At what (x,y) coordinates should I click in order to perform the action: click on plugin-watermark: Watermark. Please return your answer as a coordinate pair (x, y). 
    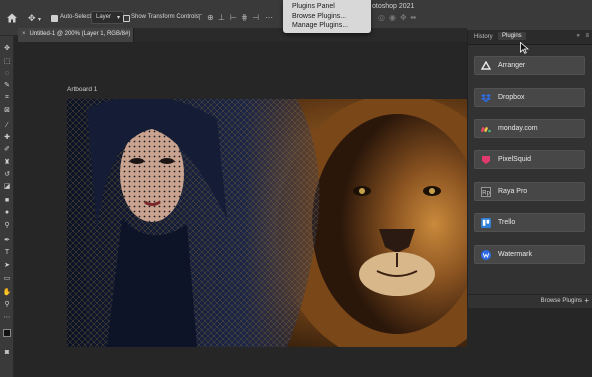
    Looking at the image, I should click on (529, 254).